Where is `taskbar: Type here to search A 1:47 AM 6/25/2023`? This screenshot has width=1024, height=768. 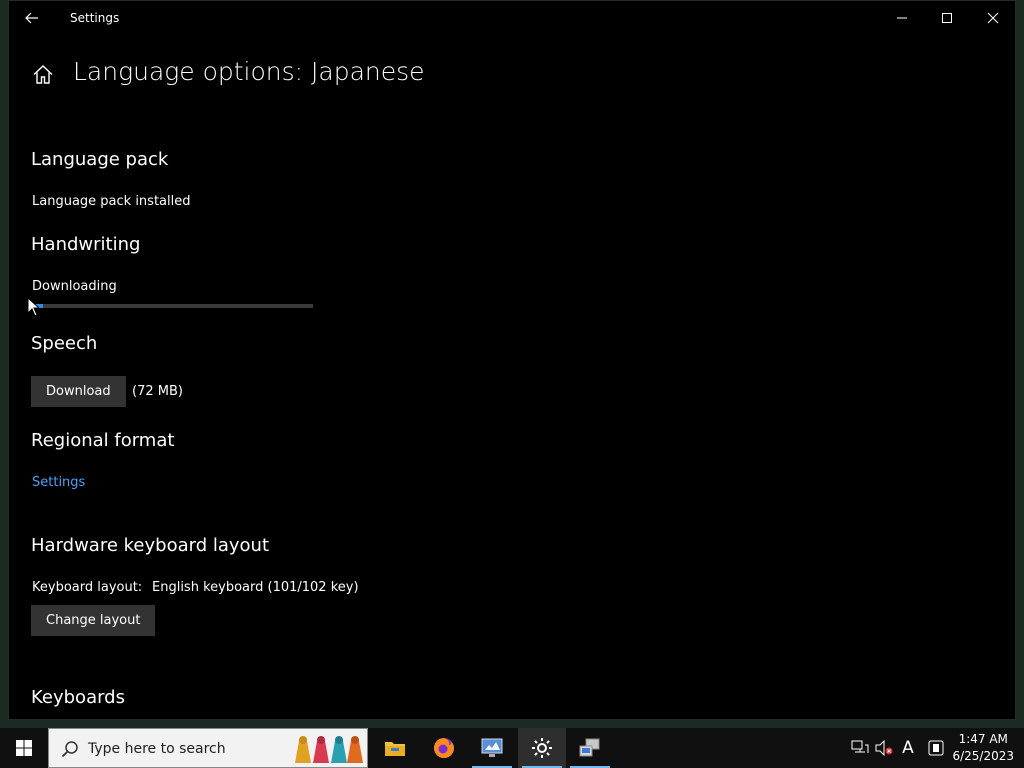
taskbar: Type here to search A 1:47 AM 6/25/2023 is located at coordinates (512, 748).